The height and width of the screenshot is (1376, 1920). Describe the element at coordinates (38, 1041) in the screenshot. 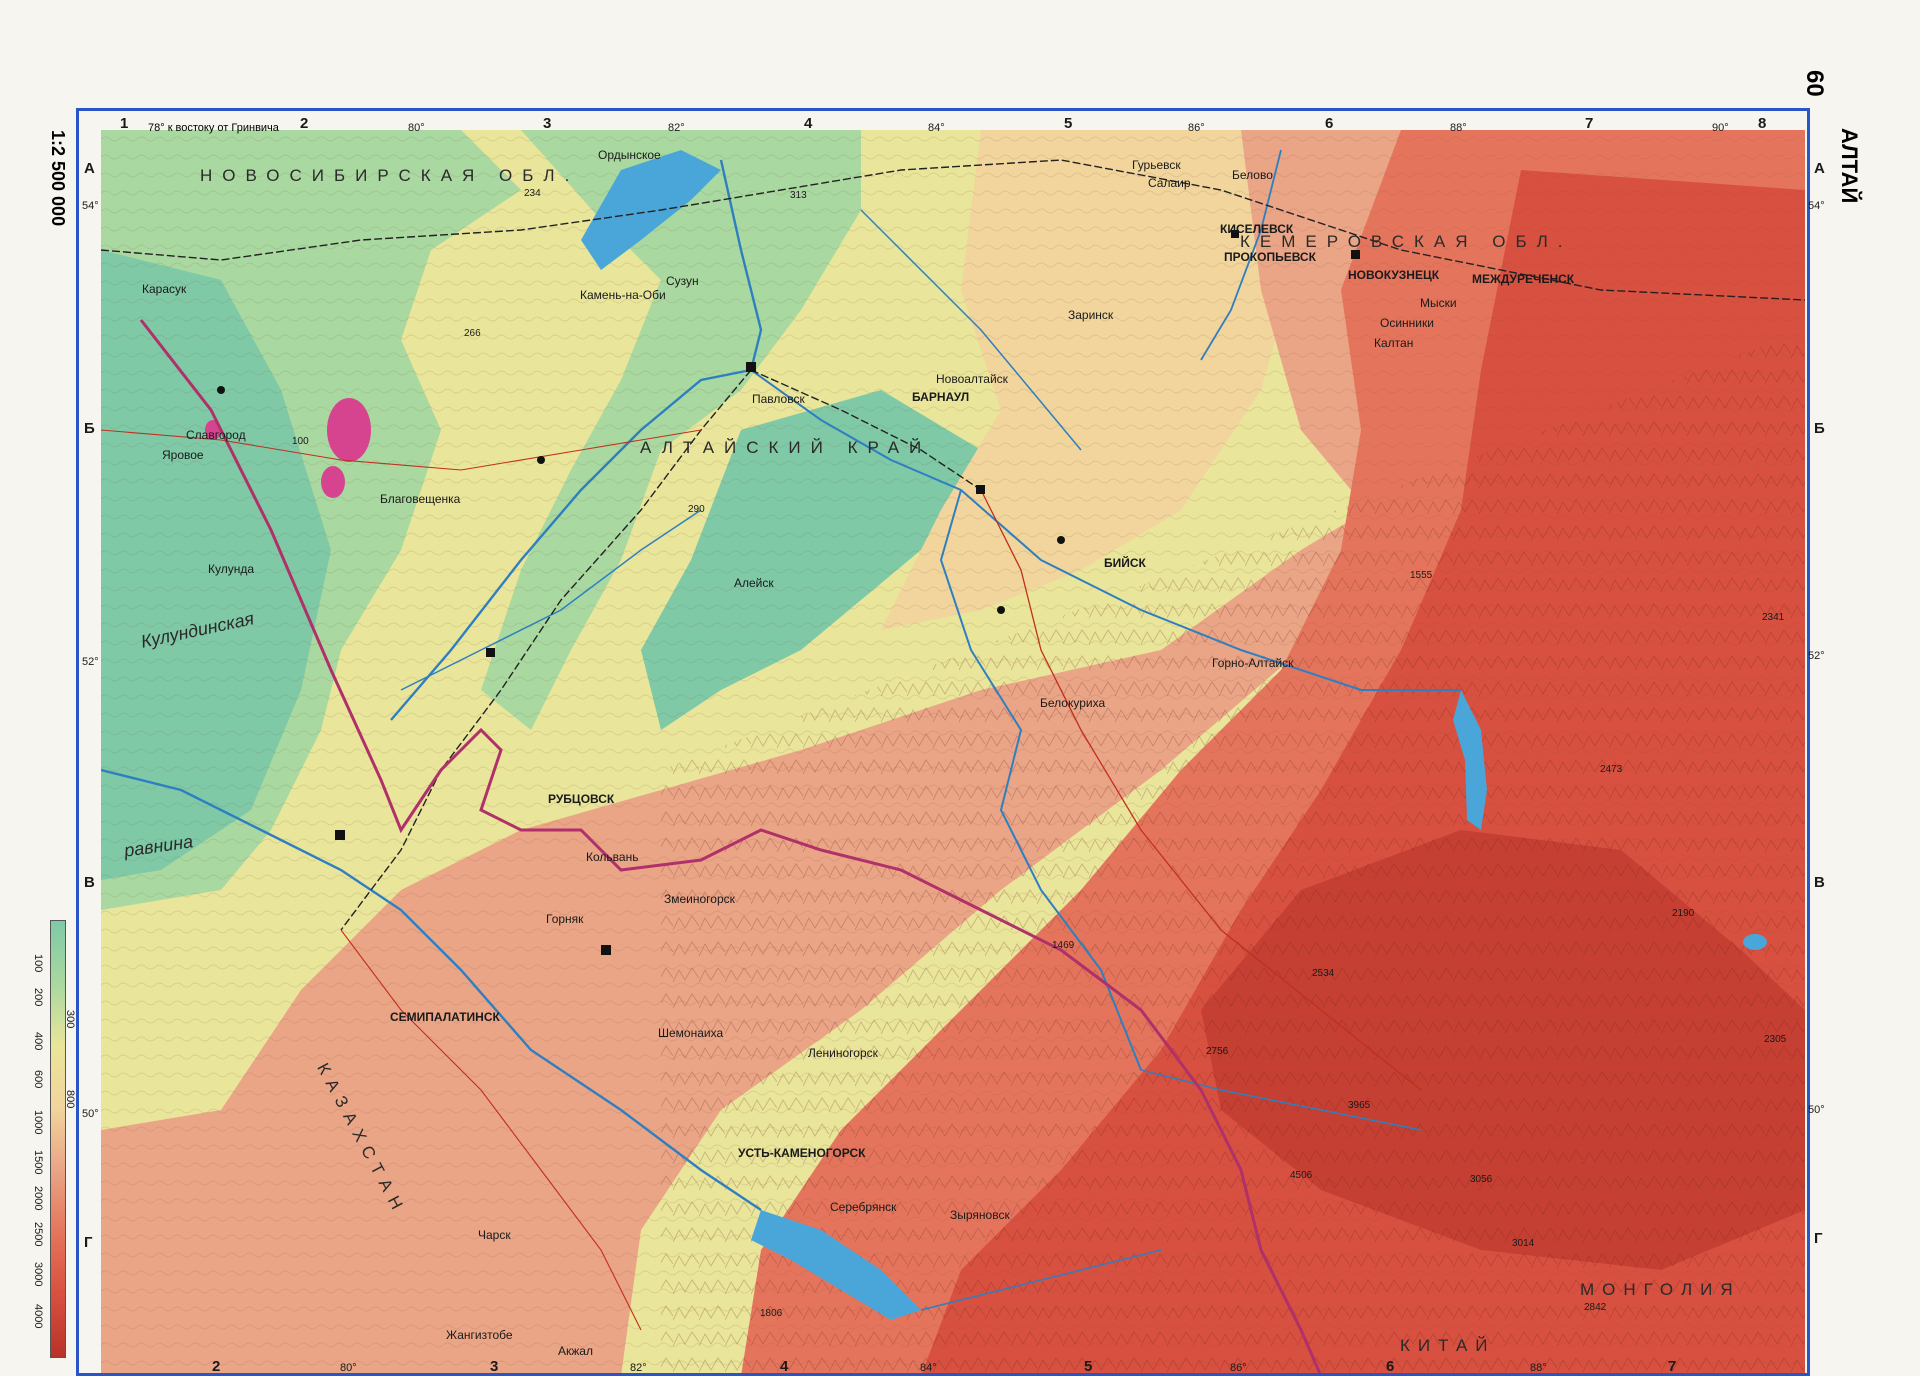

I see `legend-value: 400` at that location.